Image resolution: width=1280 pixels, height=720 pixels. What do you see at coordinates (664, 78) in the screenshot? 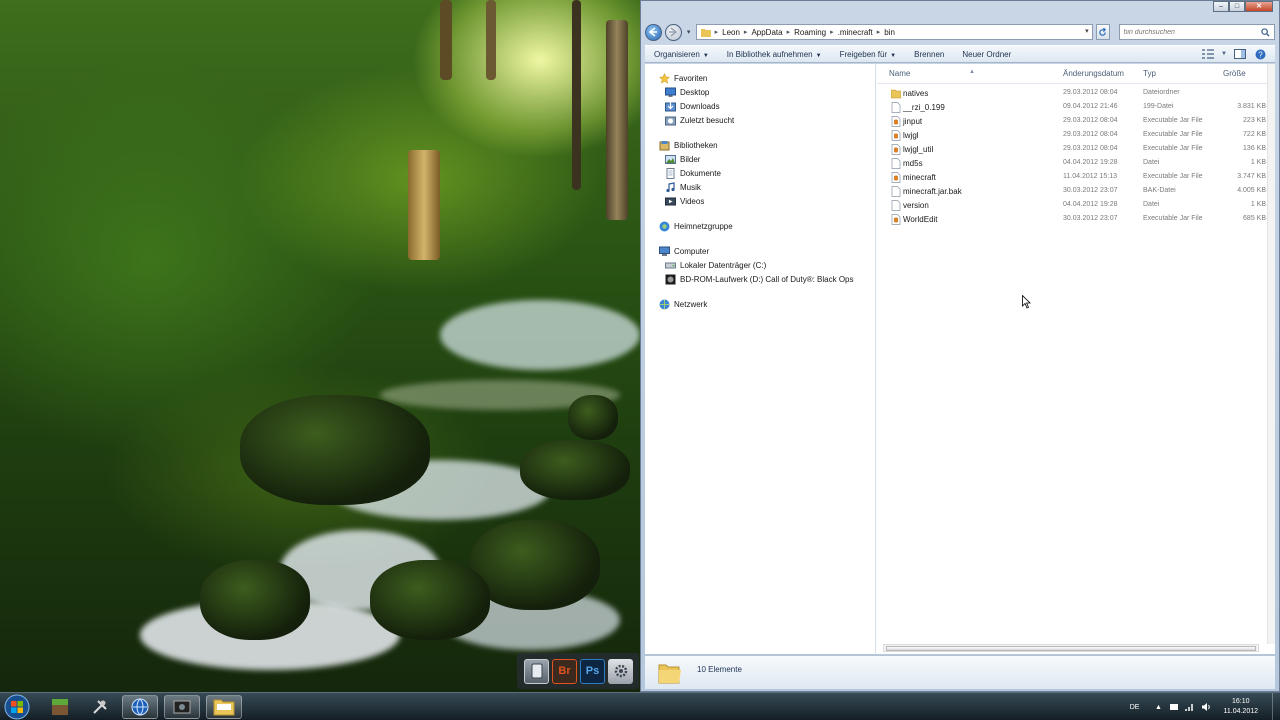
I see `star-icon` at bounding box center [664, 78].